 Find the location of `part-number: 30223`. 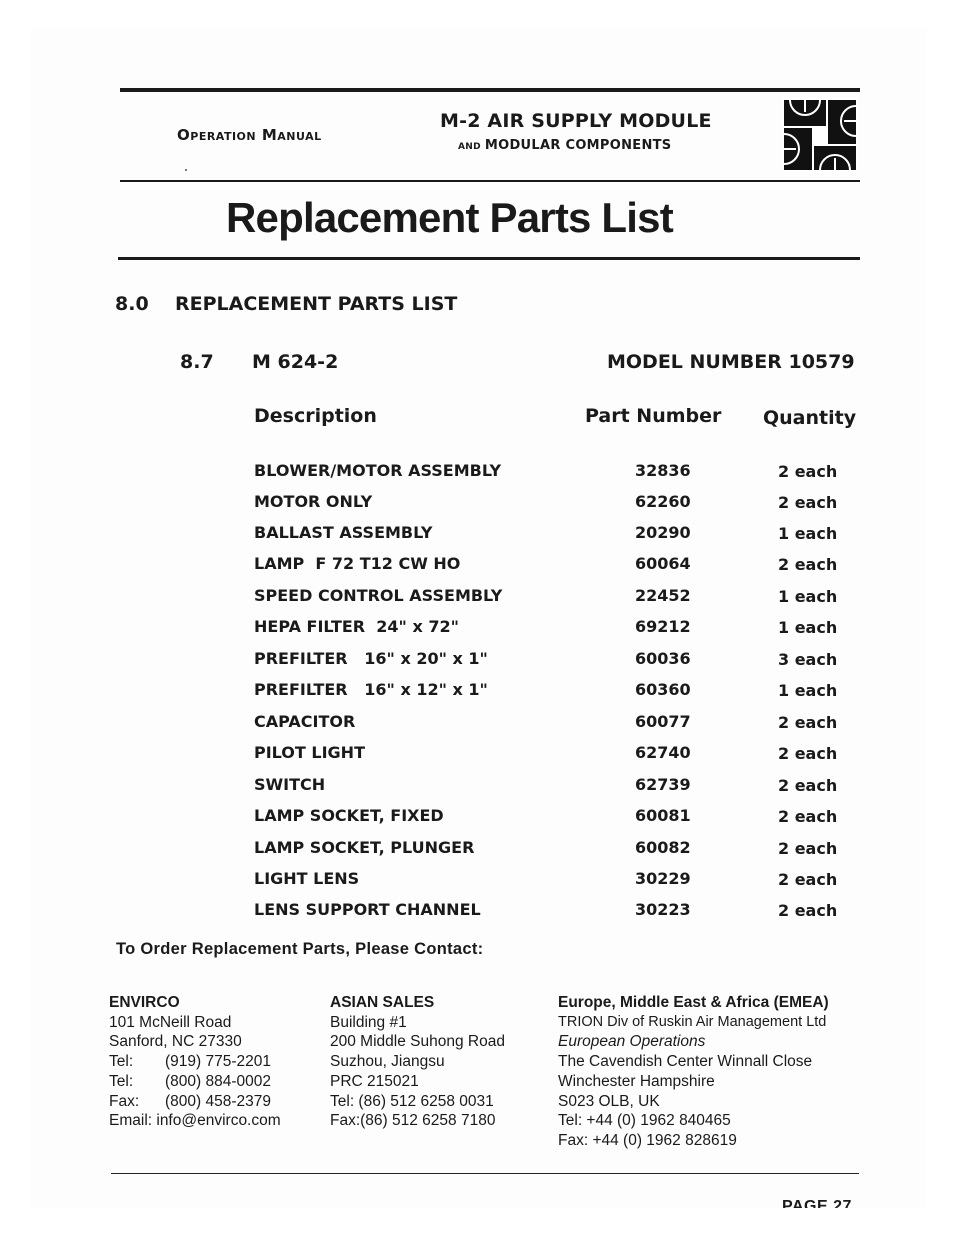

part-number: 30223 is located at coordinates (663, 909).